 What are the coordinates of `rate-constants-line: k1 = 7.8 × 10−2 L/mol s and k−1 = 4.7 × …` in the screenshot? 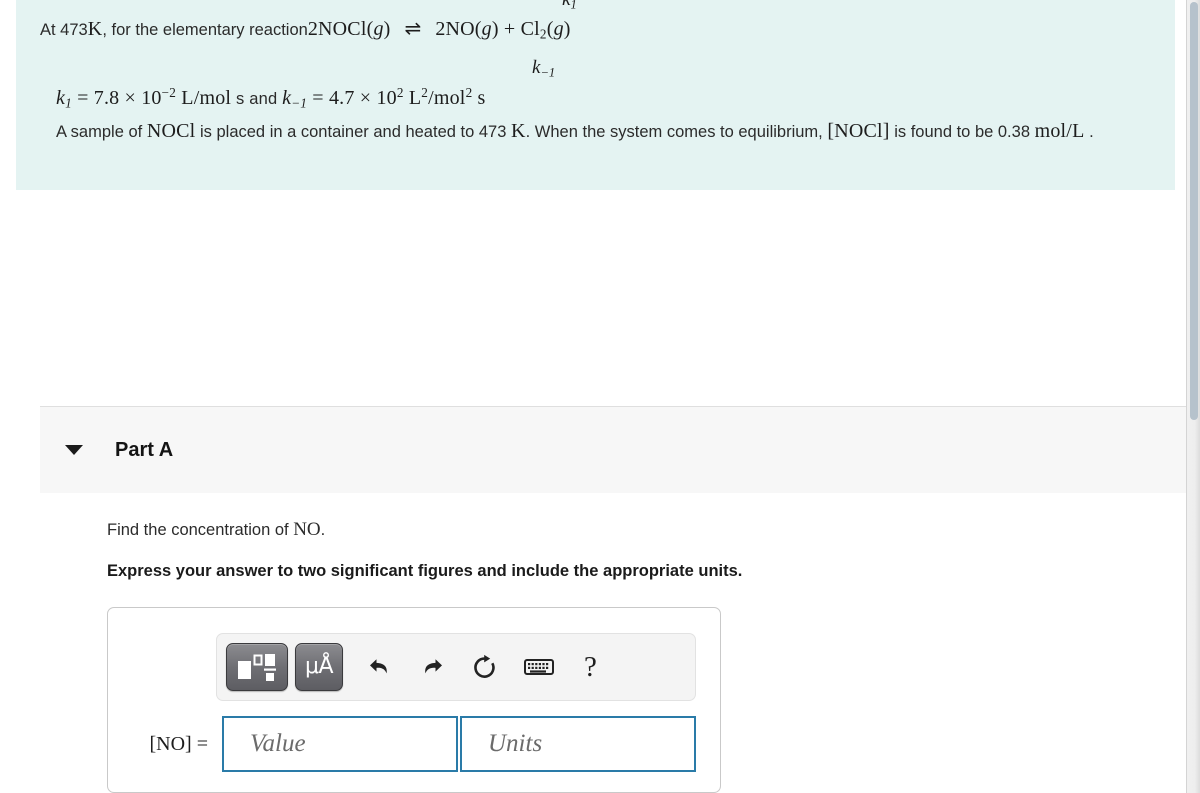 It's located at (271, 98).